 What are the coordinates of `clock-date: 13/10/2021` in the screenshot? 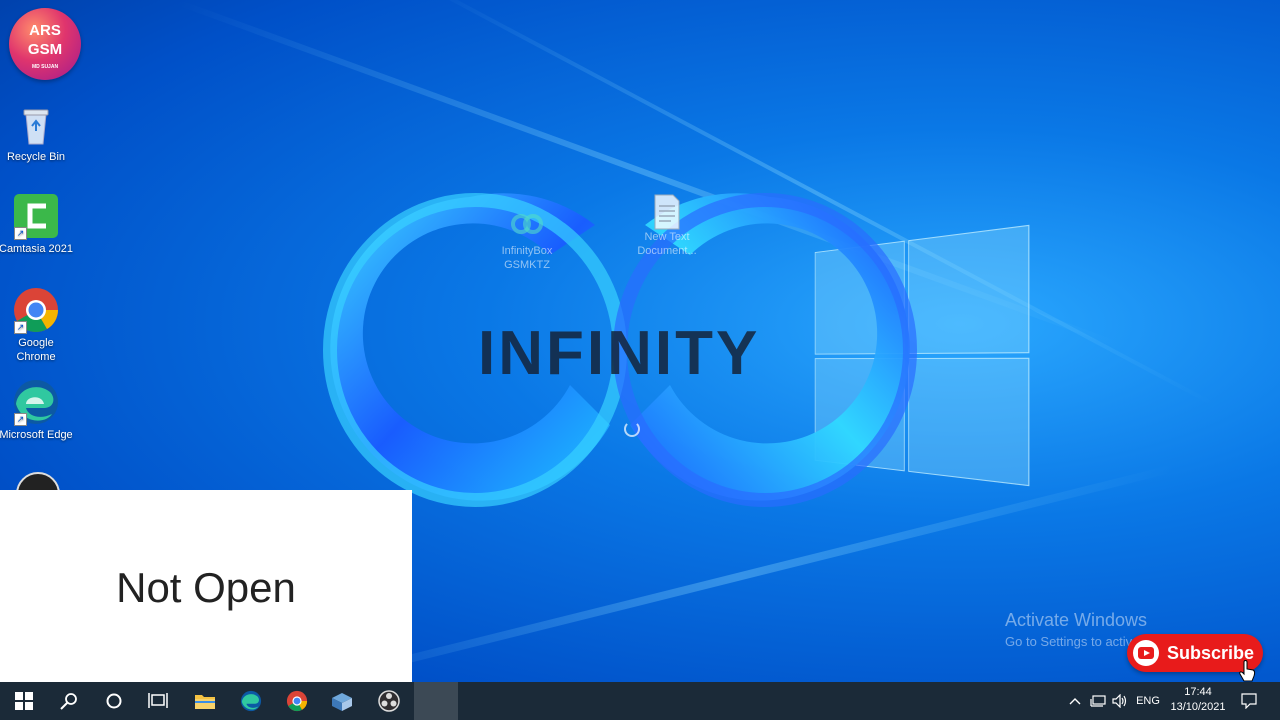 It's located at (1198, 707).